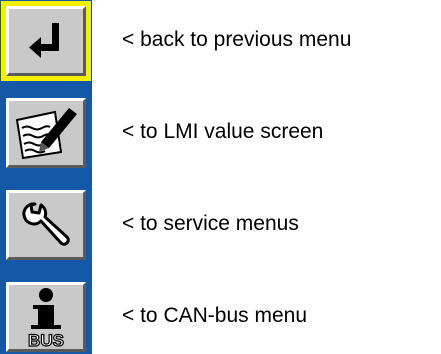 This screenshot has height=354, width=441. What do you see at coordinates (237, 39) in the screenshot?
I see `back-to-previous-menu-label: < back to previous menu` at bounding box center [237, 39].